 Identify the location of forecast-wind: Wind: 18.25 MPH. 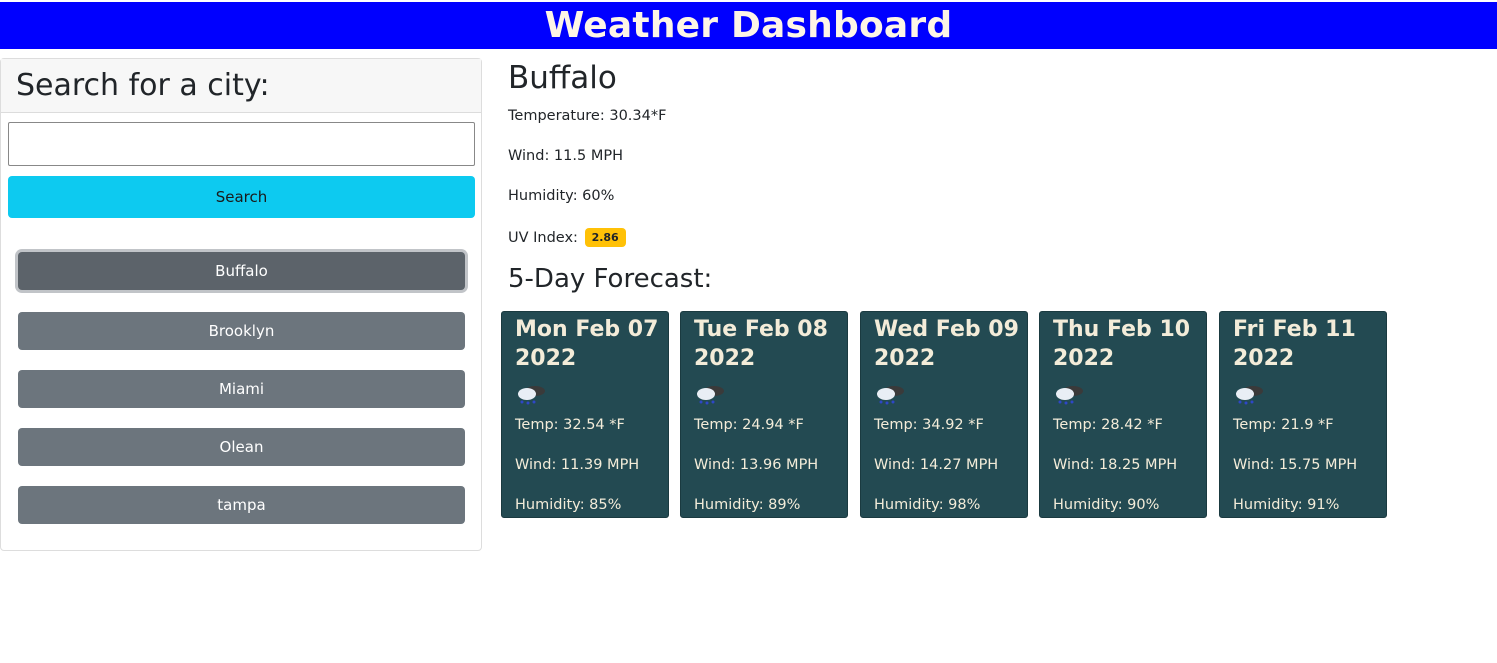
(1115, 465).